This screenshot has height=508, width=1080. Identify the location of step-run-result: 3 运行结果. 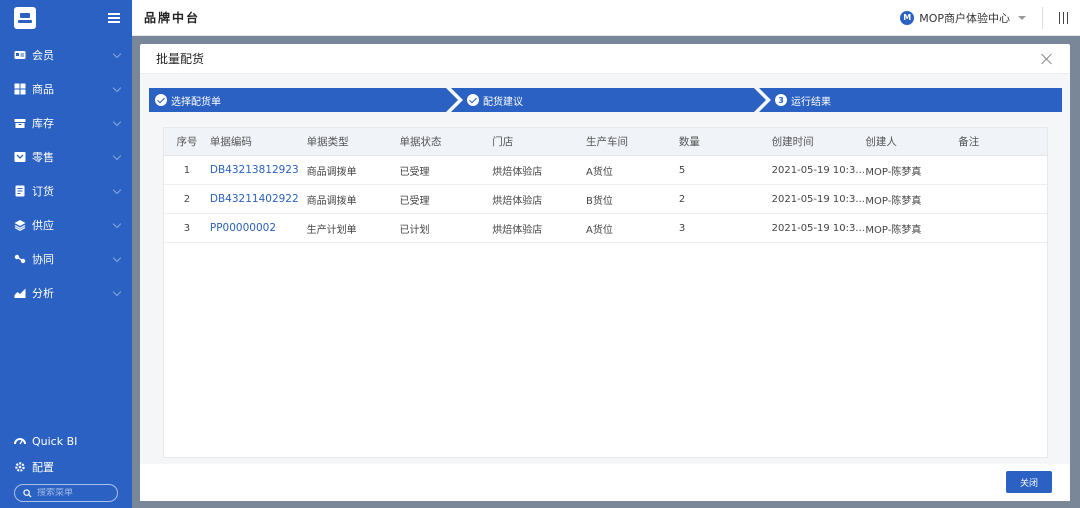
(800, 100).